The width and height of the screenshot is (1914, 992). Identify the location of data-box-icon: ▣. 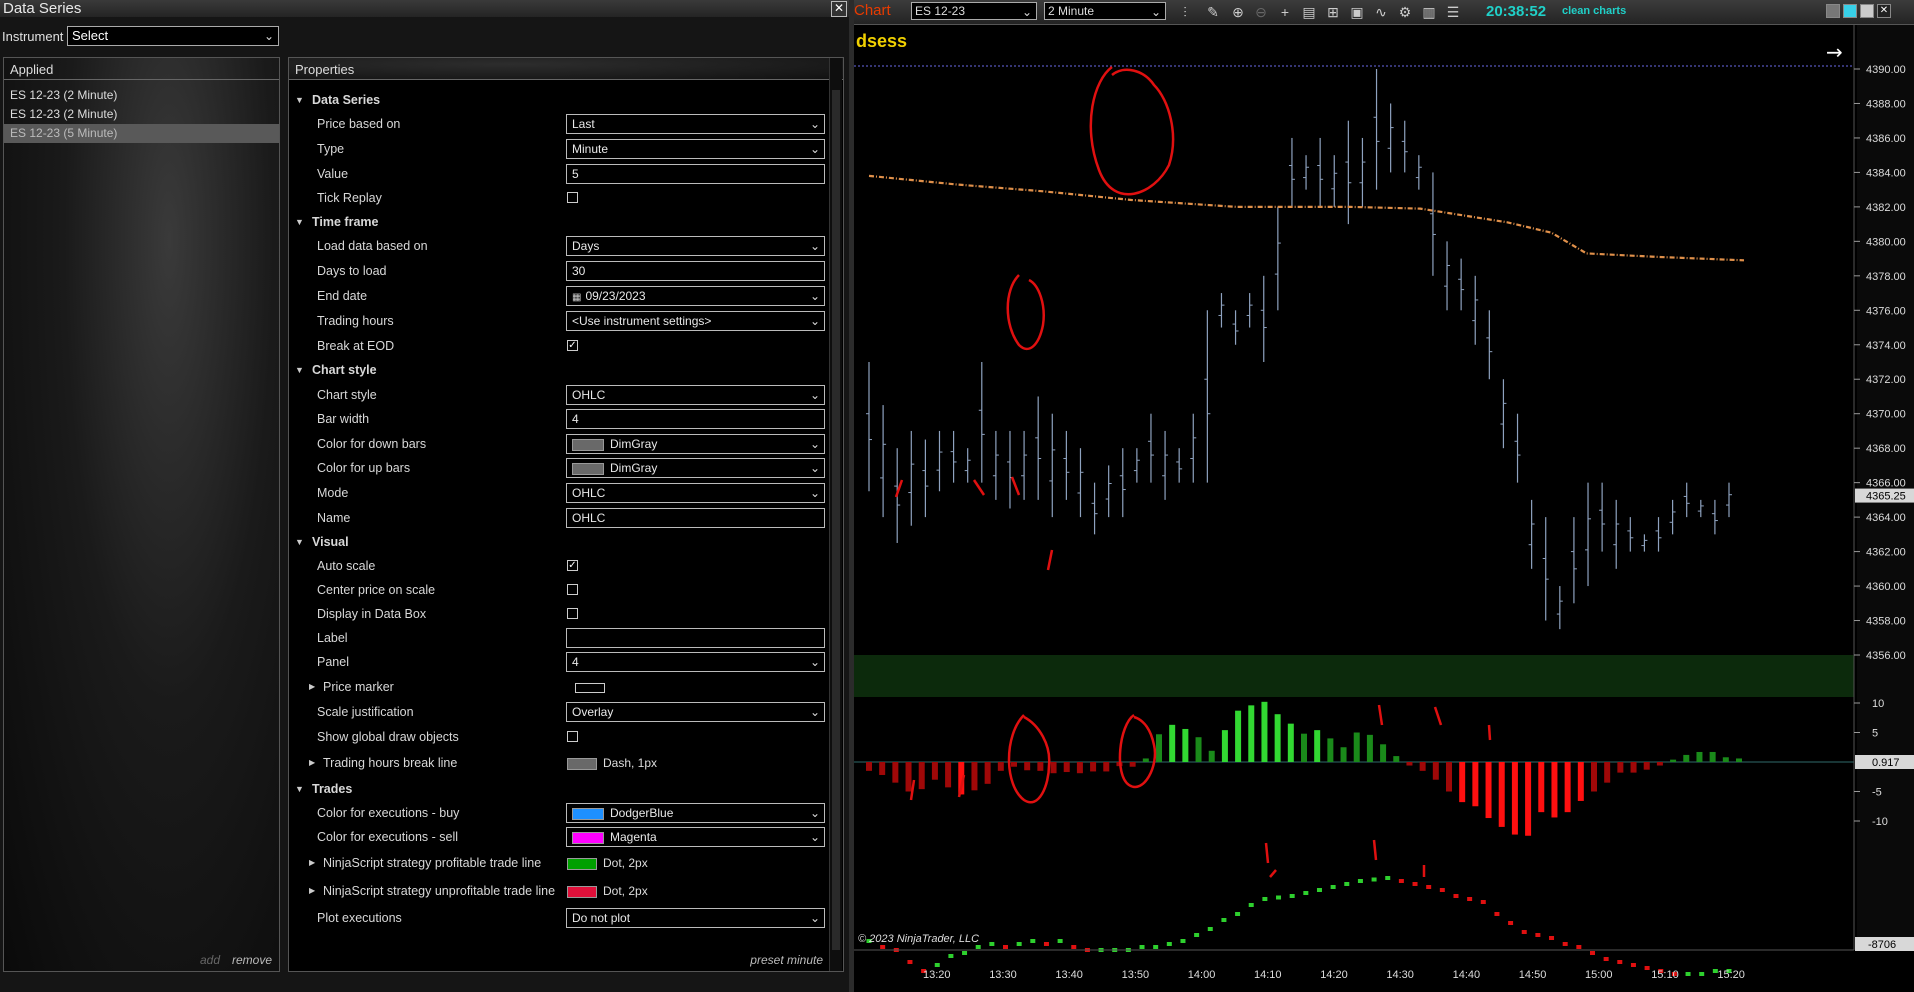
(1357, 12).